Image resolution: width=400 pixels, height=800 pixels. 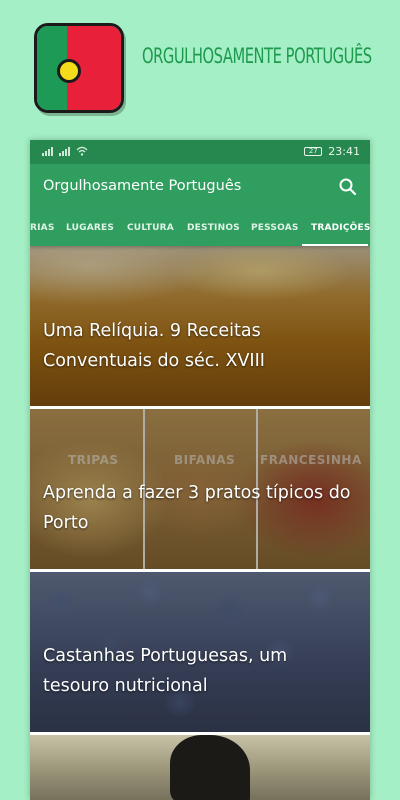 What do you see at coordinates (335, 245) in the screenshot?
I see `active-tab-indicator` at bounding box center [335, 245].